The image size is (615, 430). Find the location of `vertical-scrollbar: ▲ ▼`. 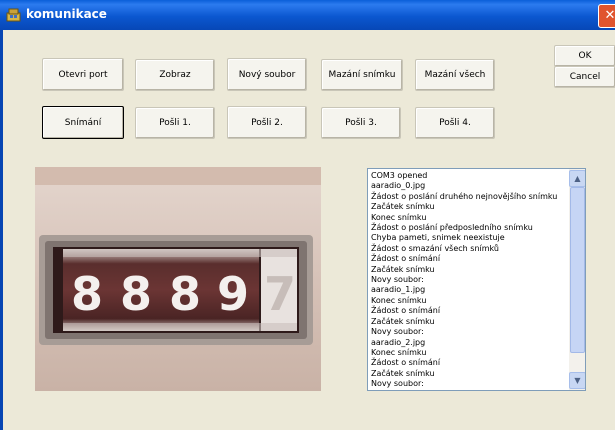

vertical-scrollbar: ▲ ▼ is located at coordinates (577, 279).